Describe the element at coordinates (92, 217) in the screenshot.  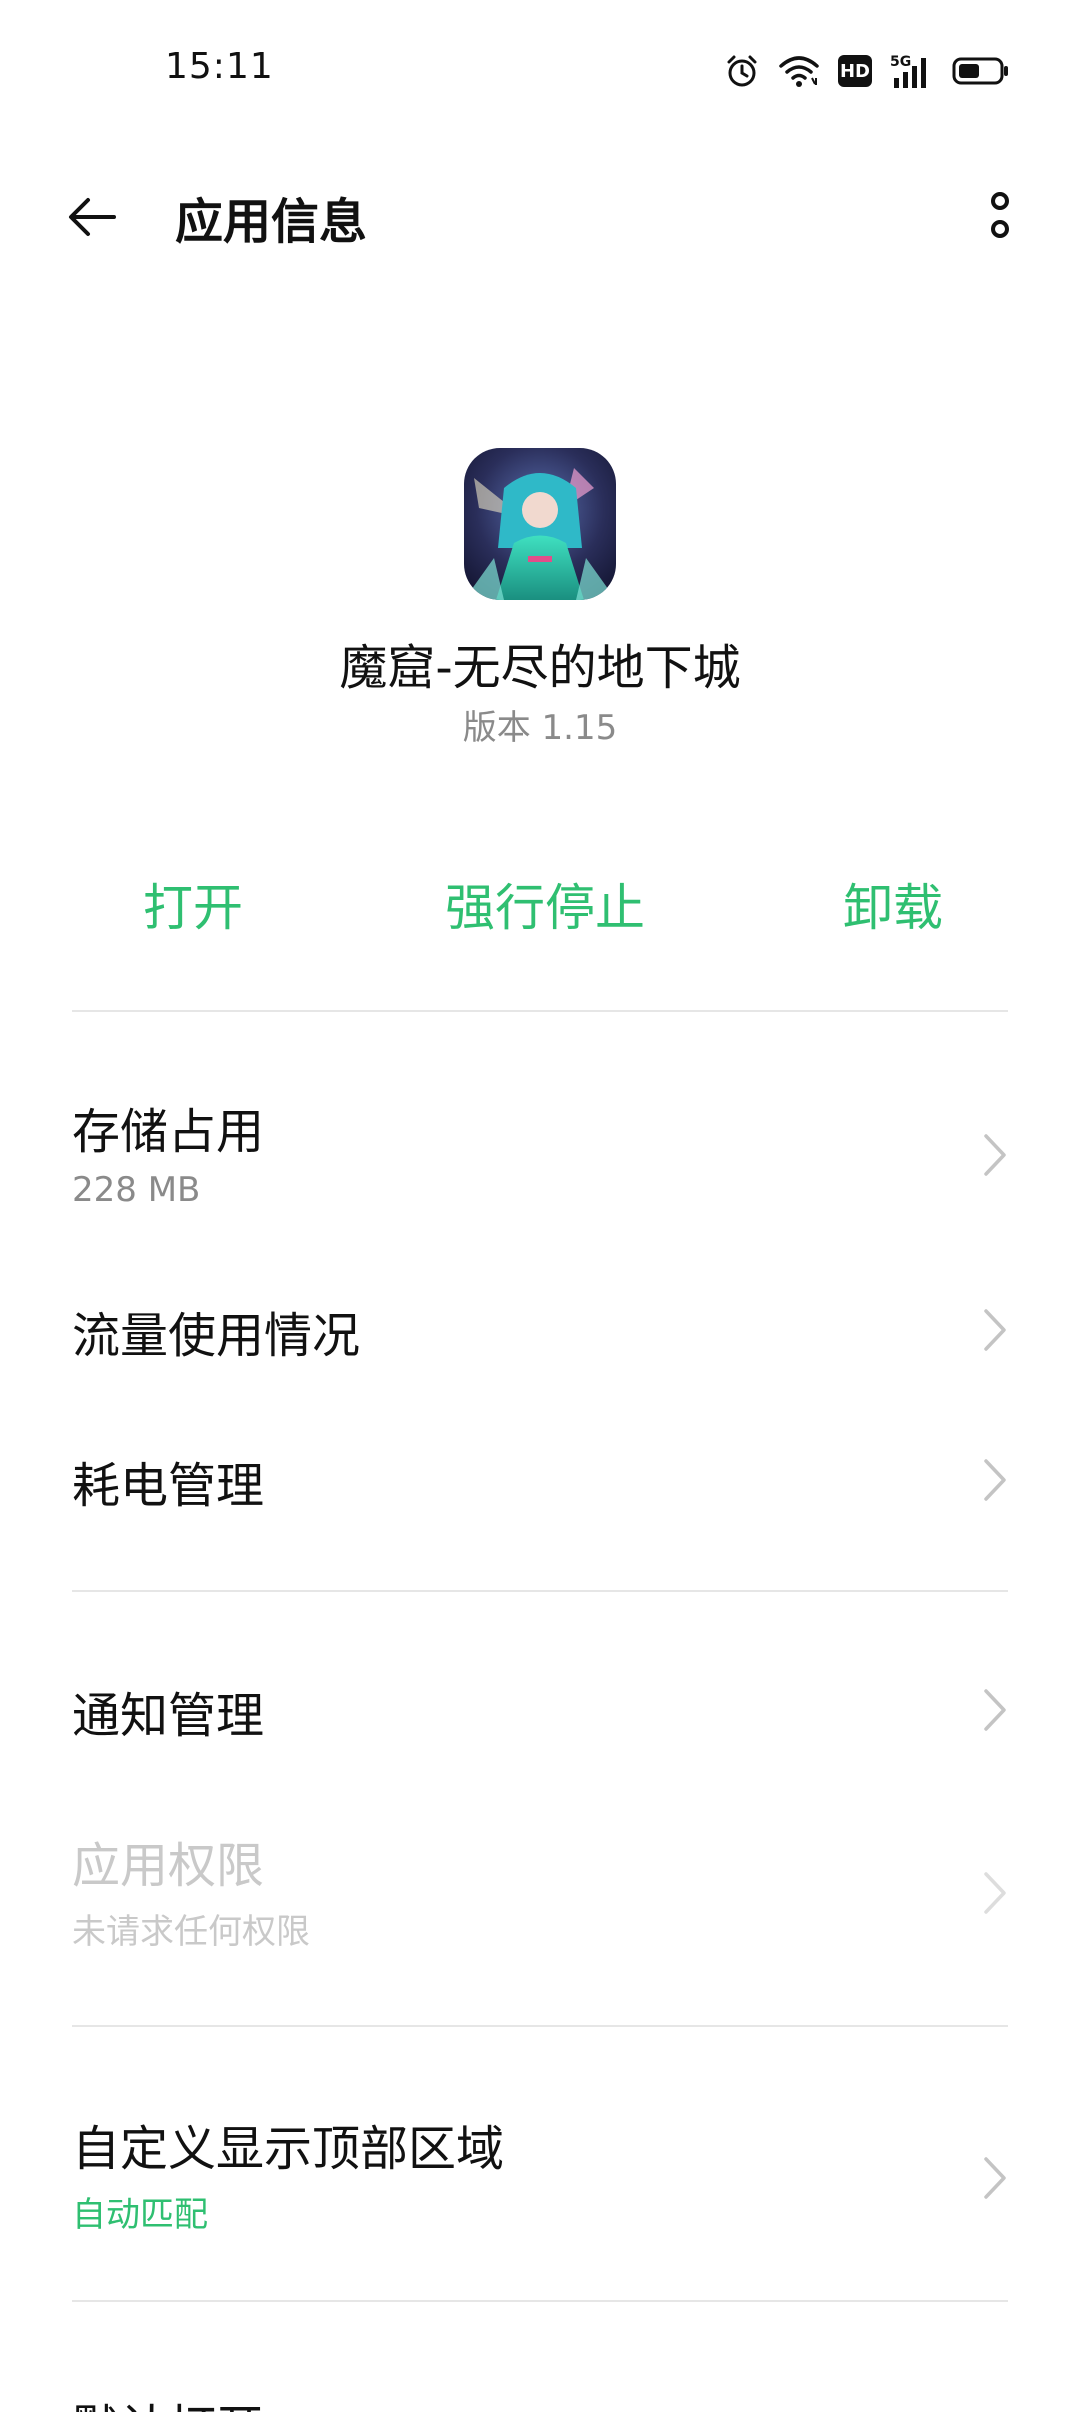
I see `arrow-left-icon` at that location.